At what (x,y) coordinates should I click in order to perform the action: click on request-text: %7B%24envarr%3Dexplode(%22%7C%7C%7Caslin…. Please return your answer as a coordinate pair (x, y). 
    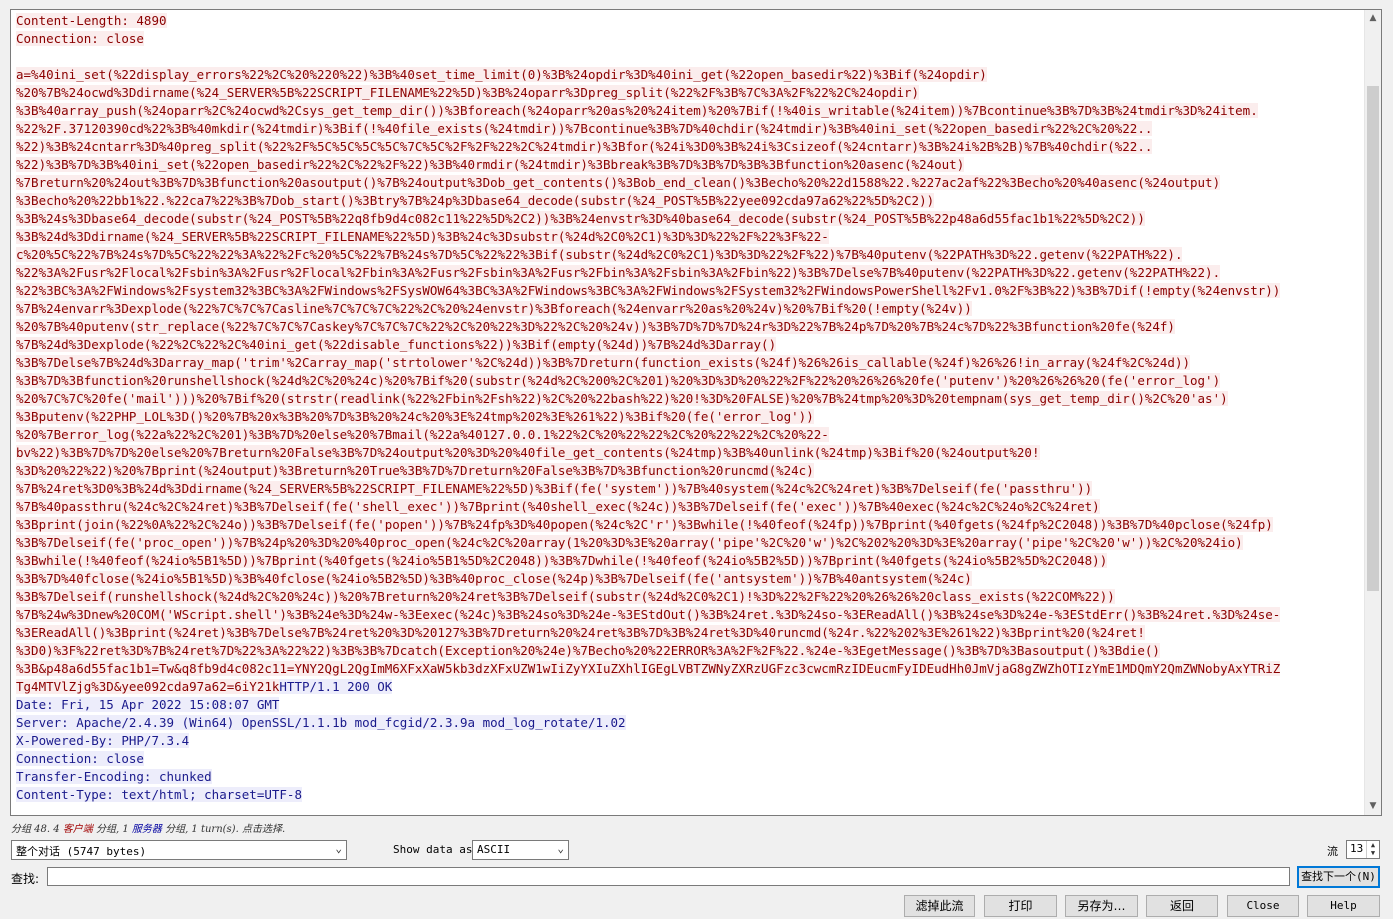
    Looking at the image, I should click on (494, 308).